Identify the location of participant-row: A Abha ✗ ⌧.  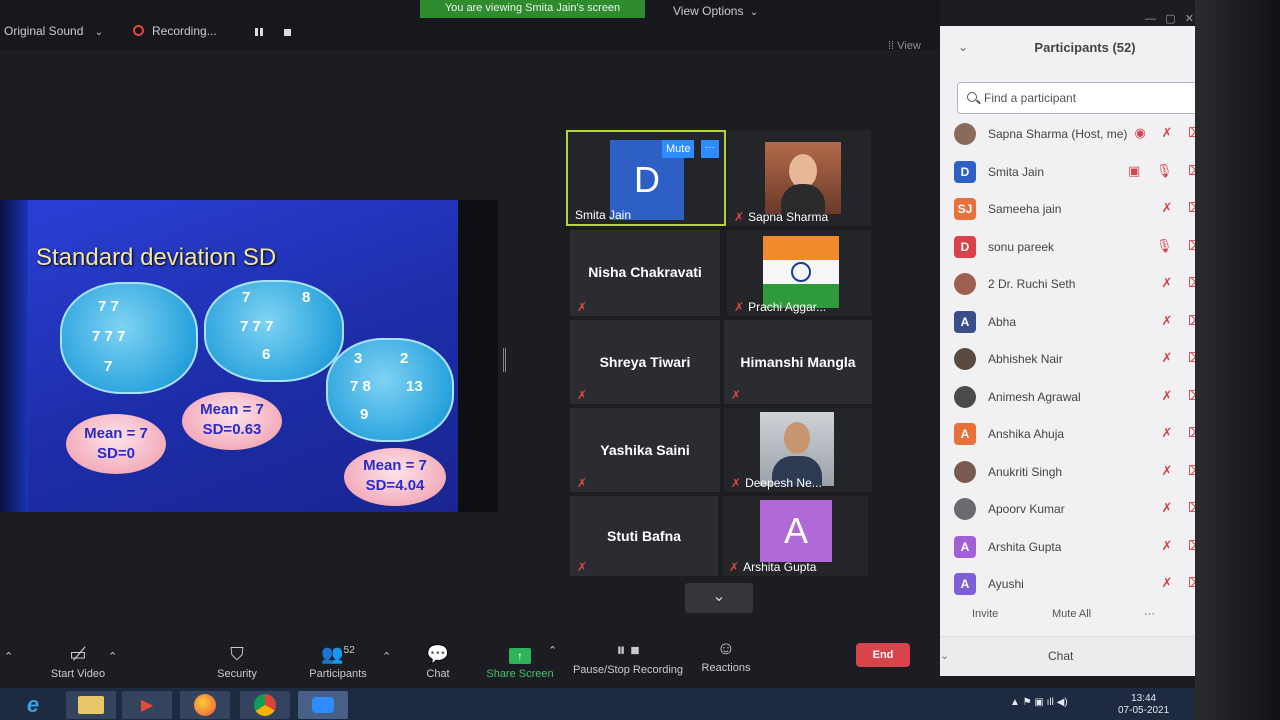
(1077, 324).